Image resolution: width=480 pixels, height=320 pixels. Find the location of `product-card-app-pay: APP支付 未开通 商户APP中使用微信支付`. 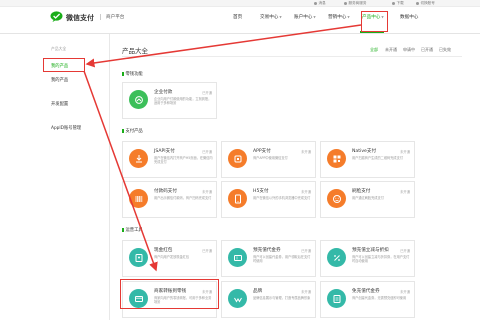

product-card-app-pay: APP支付 未开通 商户APP中使用微信支付 is located at coordinates (268, 159).